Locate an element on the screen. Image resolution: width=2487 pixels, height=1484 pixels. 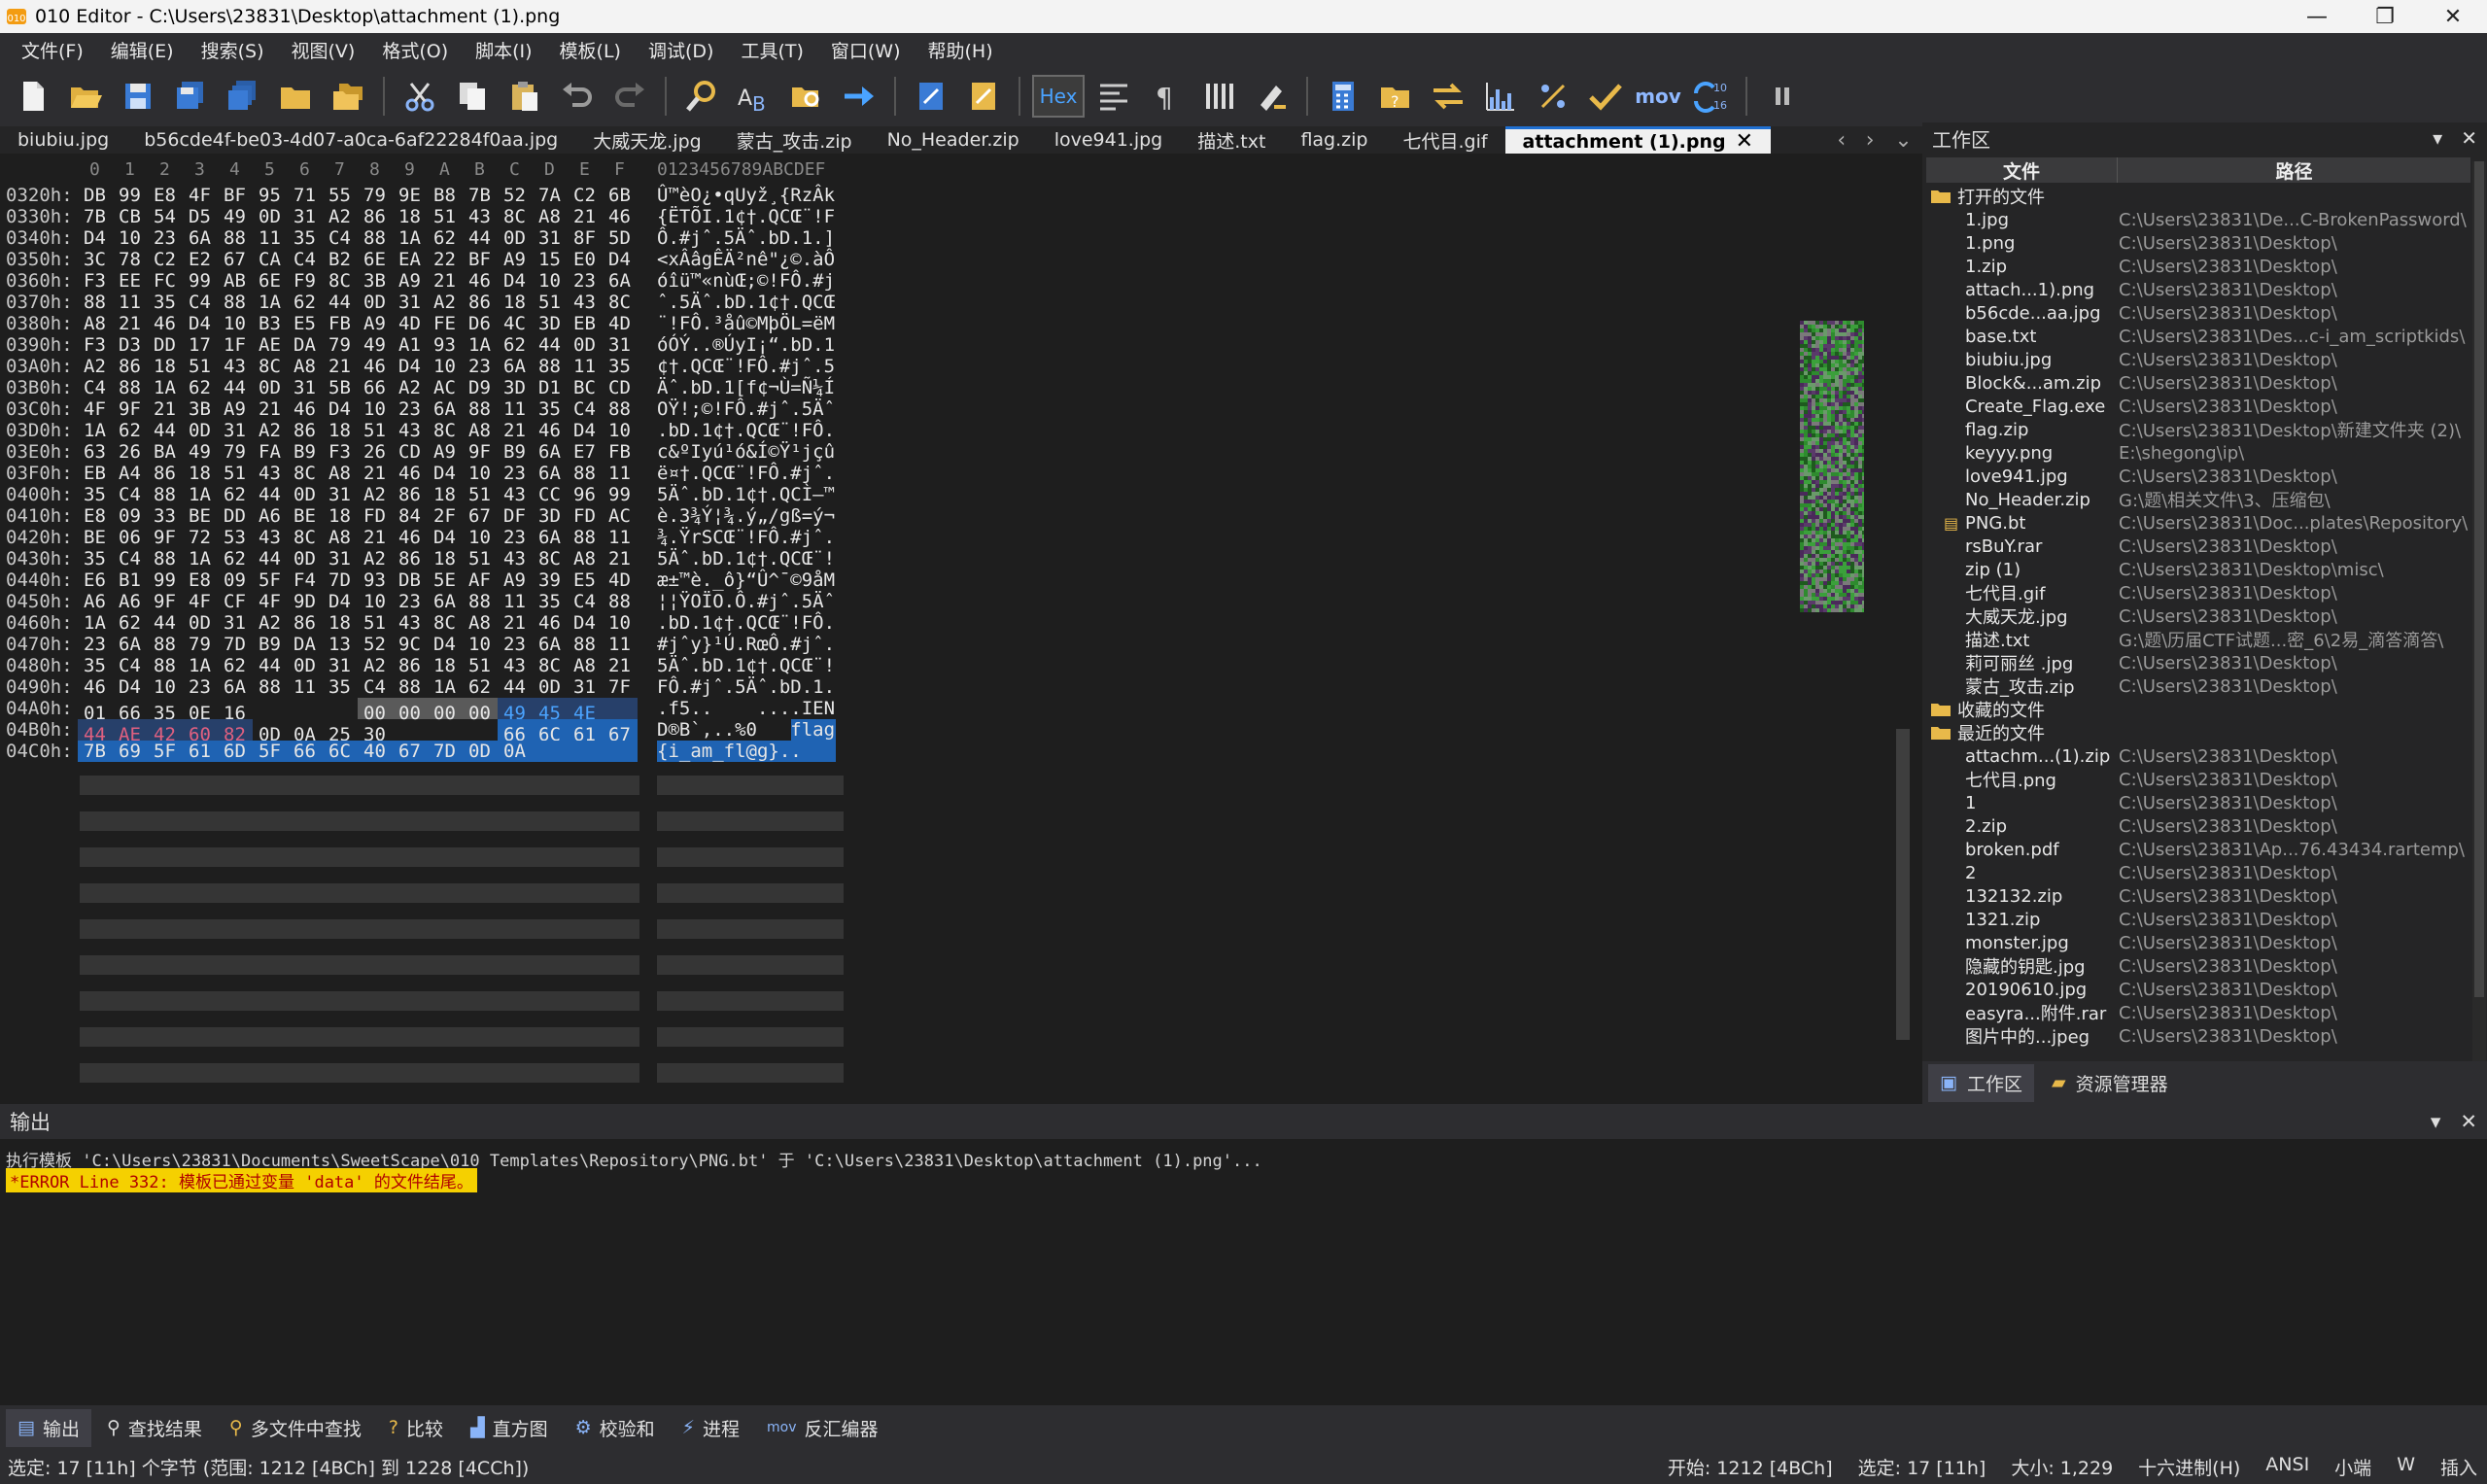
tab-b56cde4f: b56cde4f-be03-4d07-a0ca-6af22284f0aa.jpg is located at coordinates (351, 140).